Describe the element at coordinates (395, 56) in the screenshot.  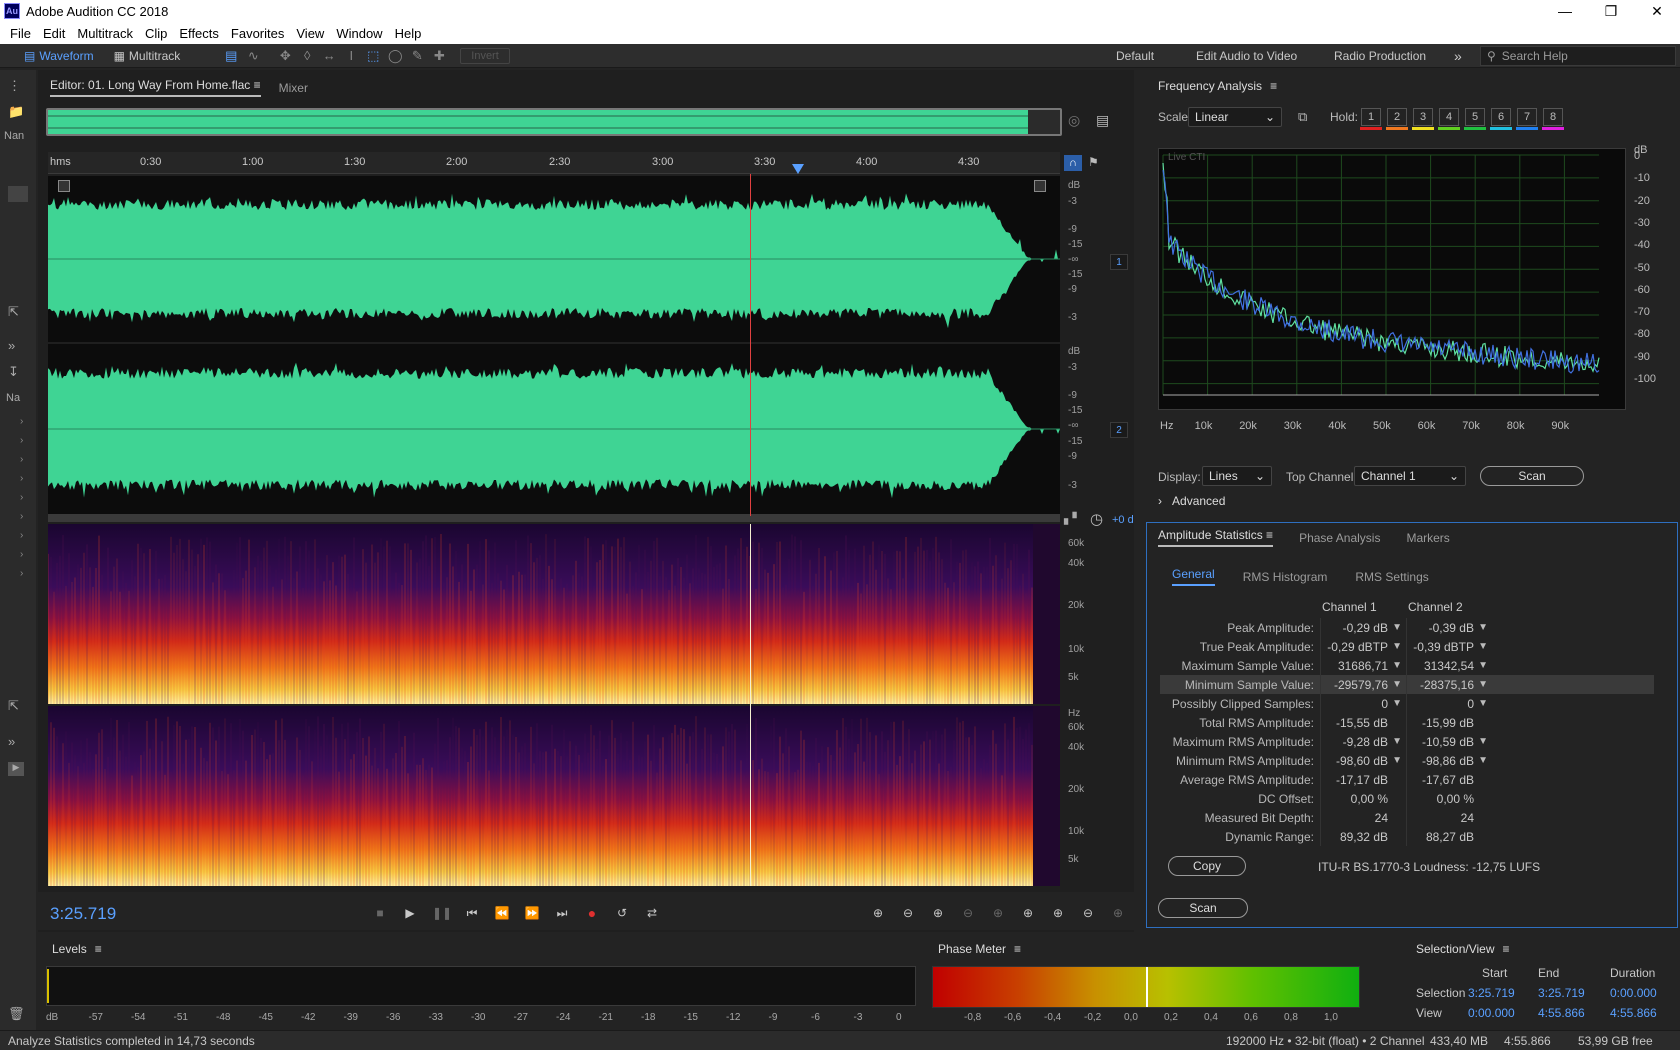
I see `lasso-selection-tool-icon: ◯` at that location.